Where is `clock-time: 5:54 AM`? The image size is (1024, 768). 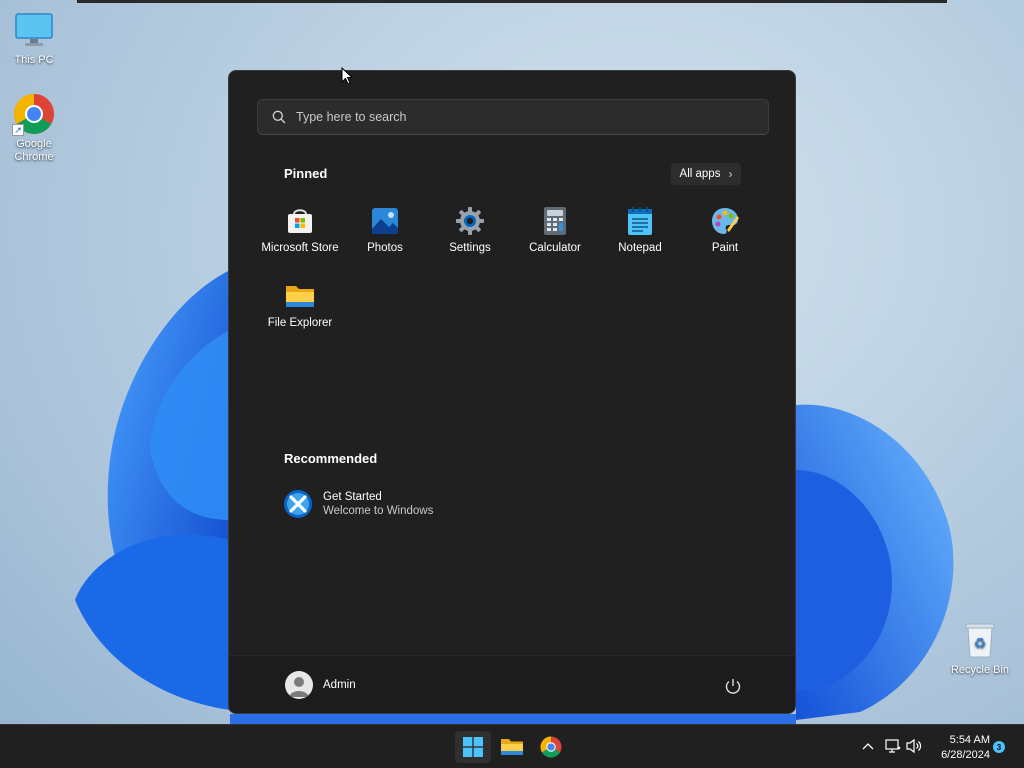
clock-time: 5:54 AM is located at coordinates (969, 740).